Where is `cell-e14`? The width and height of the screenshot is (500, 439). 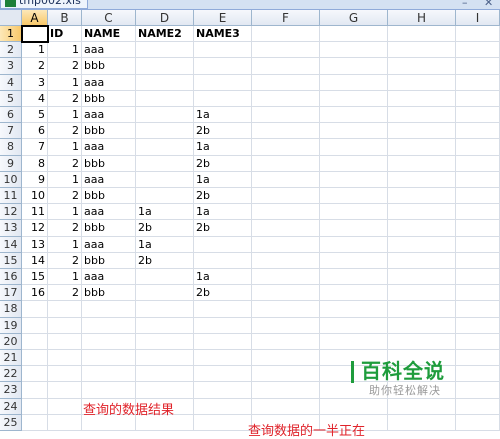
cell-e14 is located at coordinates (223, 244).